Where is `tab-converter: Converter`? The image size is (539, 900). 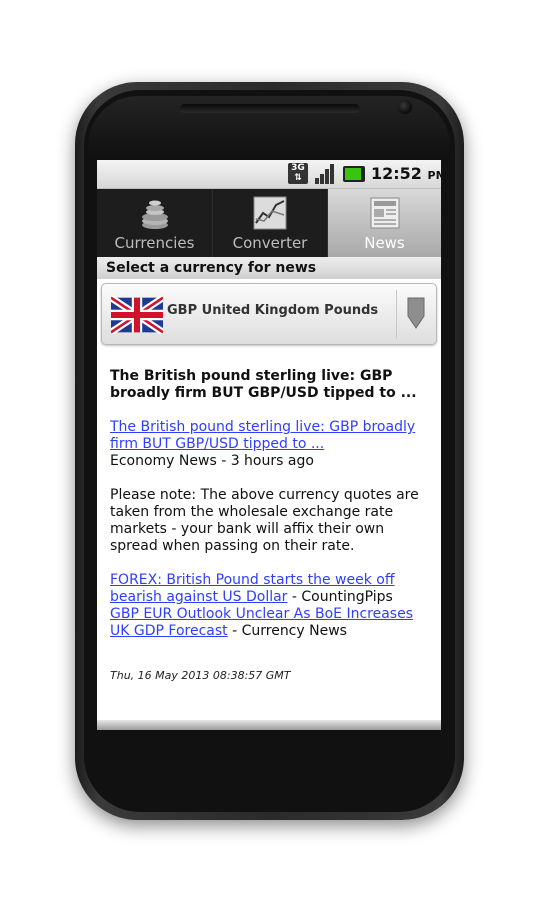
tab-converter: Converter is located at coordinates (270, 223).